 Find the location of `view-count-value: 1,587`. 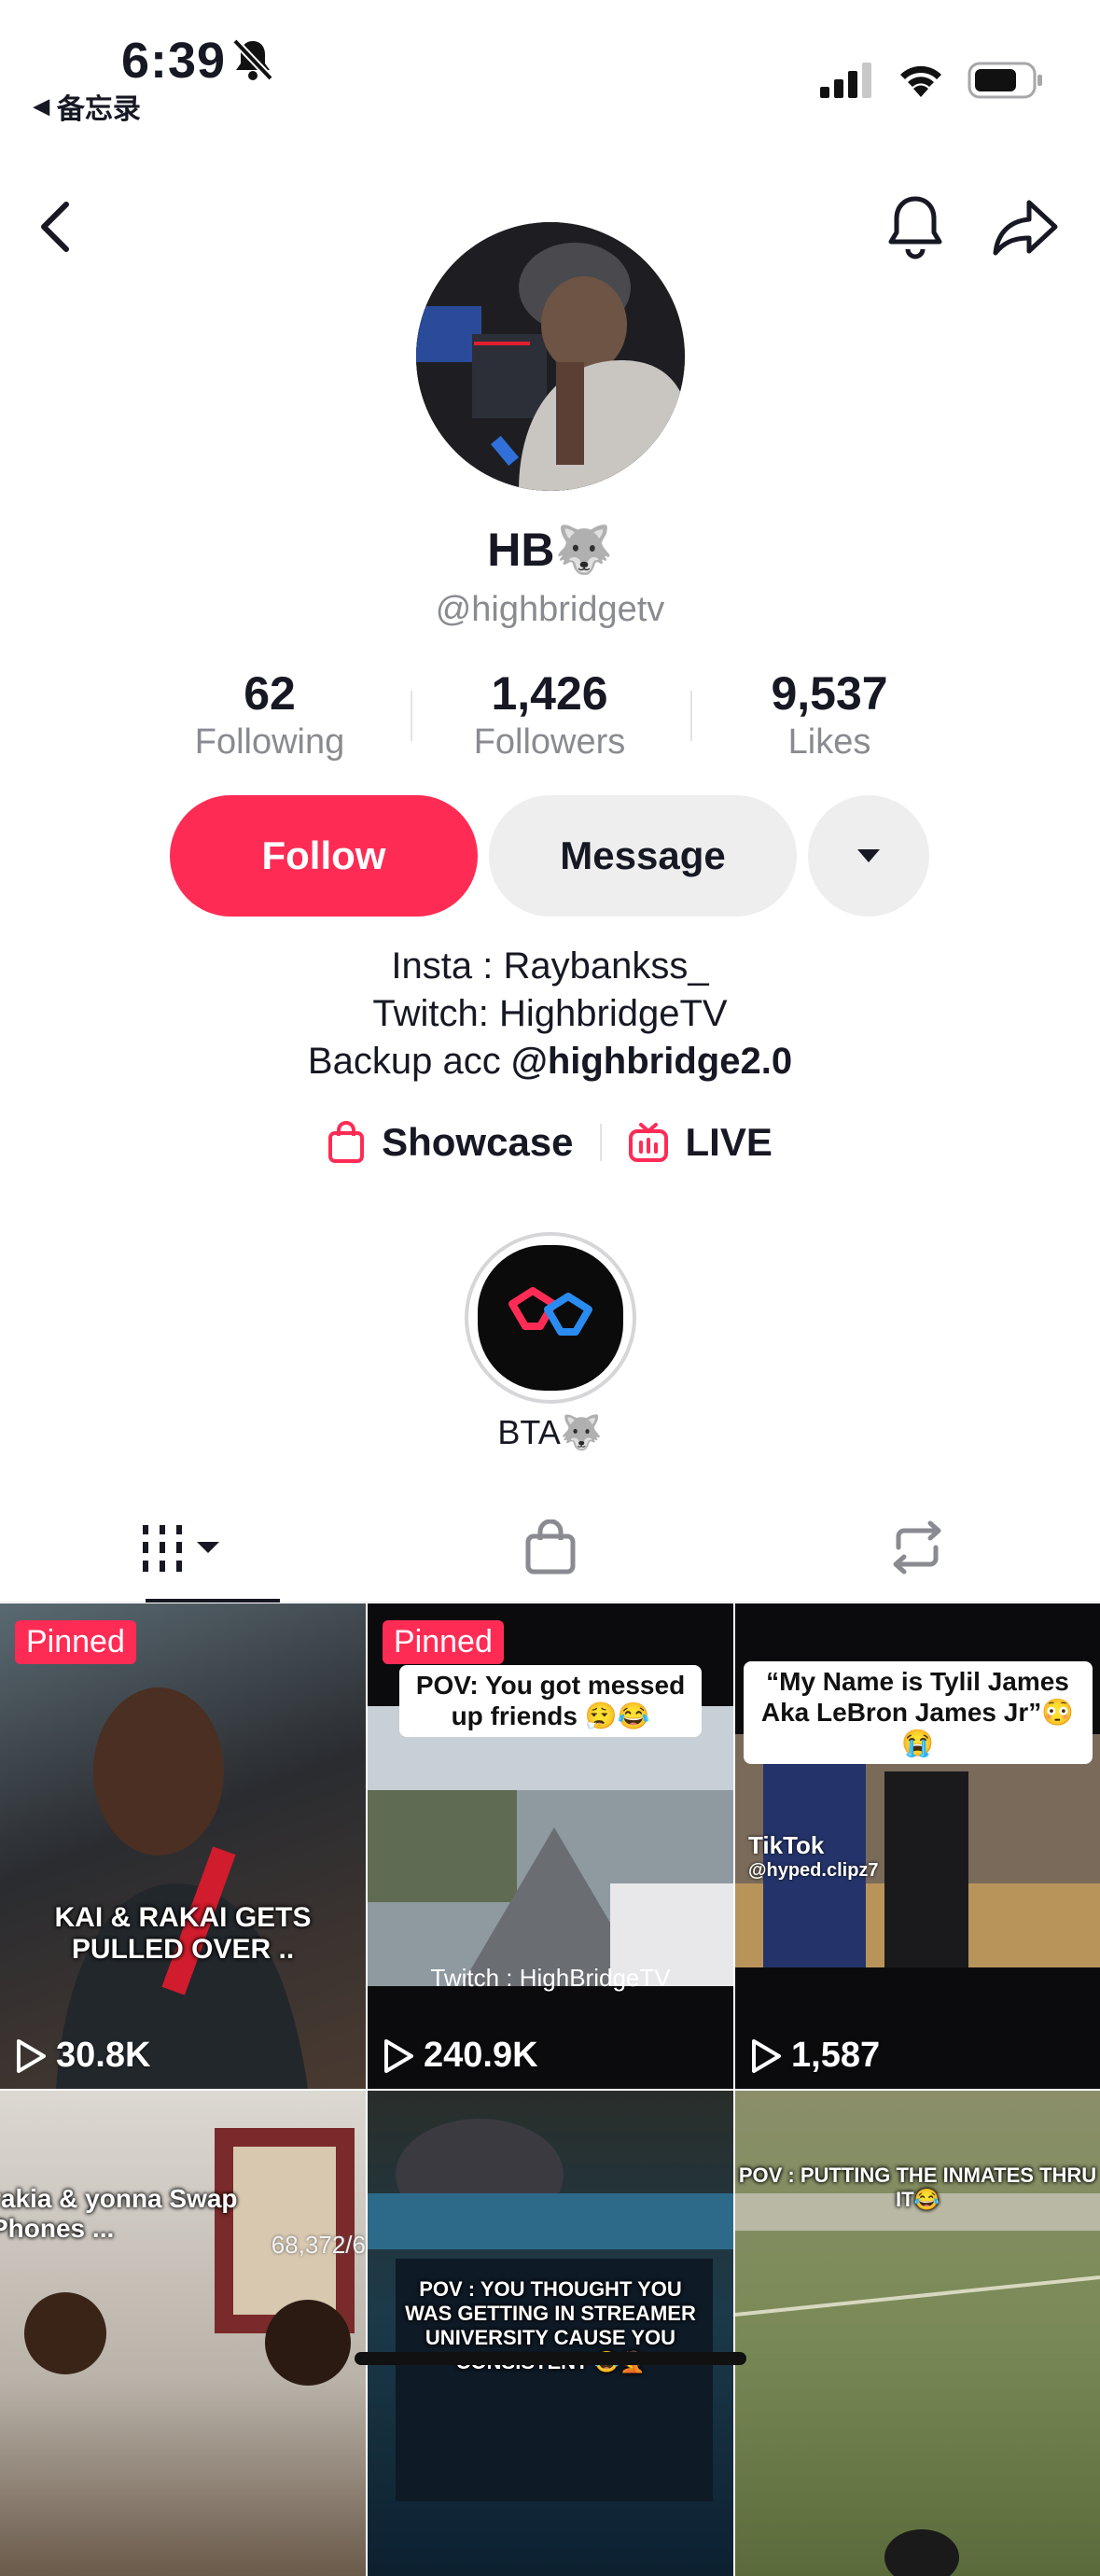

view-count-value: 1,587 is located at coordinates (836, 2055).